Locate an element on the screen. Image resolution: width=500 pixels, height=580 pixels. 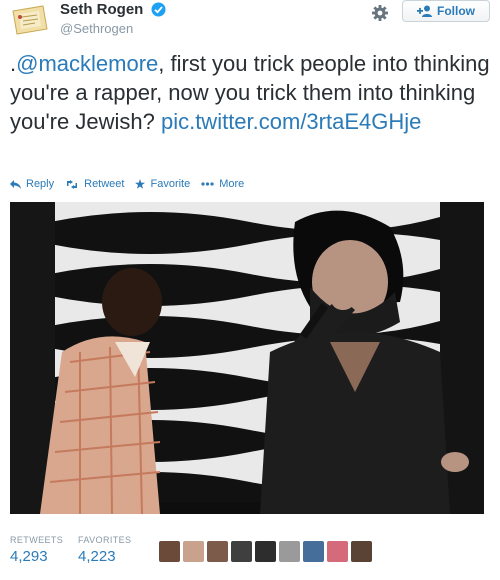
retweeter-avatars is located at coordinates (267, 551).